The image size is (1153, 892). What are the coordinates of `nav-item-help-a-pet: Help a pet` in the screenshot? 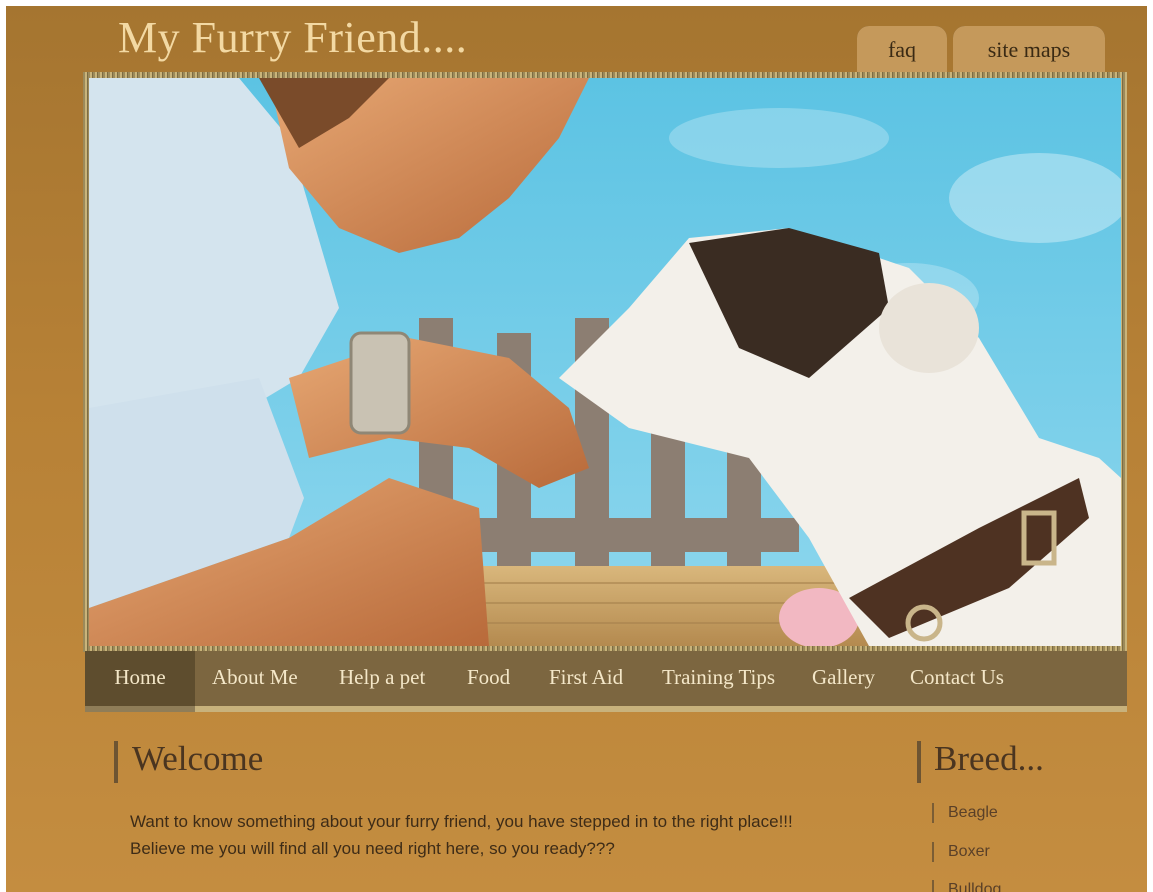 It's located at (382, 678).